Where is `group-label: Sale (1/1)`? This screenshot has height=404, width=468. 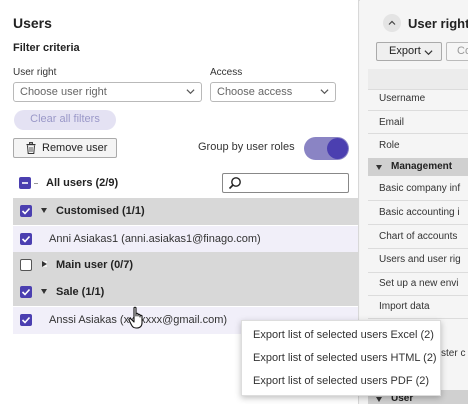
group-label: Sale (1/1) is located at coordinates (80, 292).